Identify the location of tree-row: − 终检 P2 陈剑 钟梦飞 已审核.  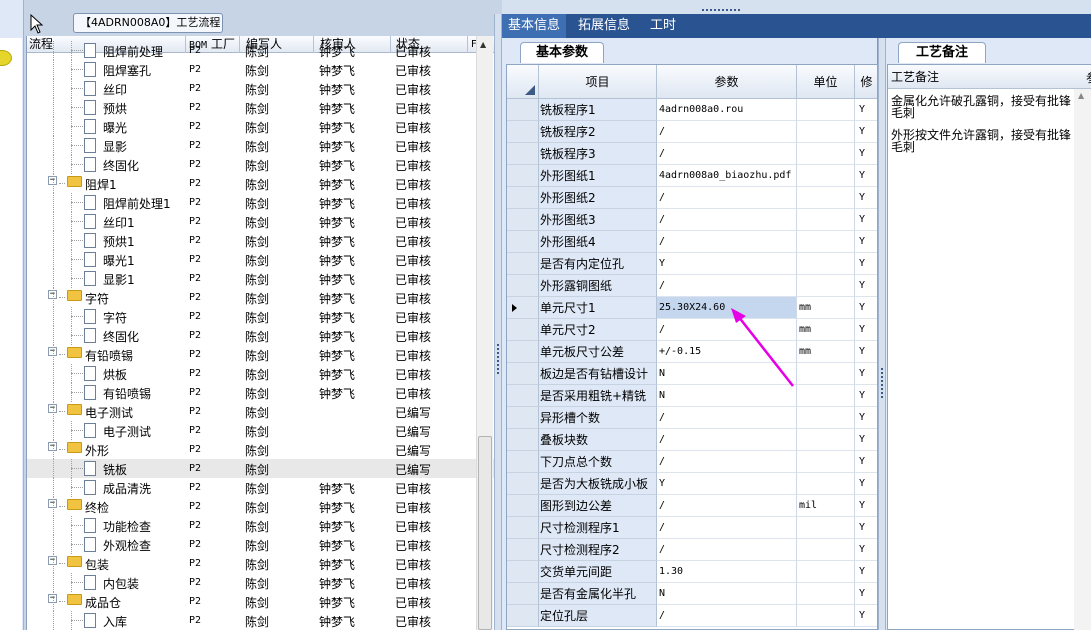
(260, 506).